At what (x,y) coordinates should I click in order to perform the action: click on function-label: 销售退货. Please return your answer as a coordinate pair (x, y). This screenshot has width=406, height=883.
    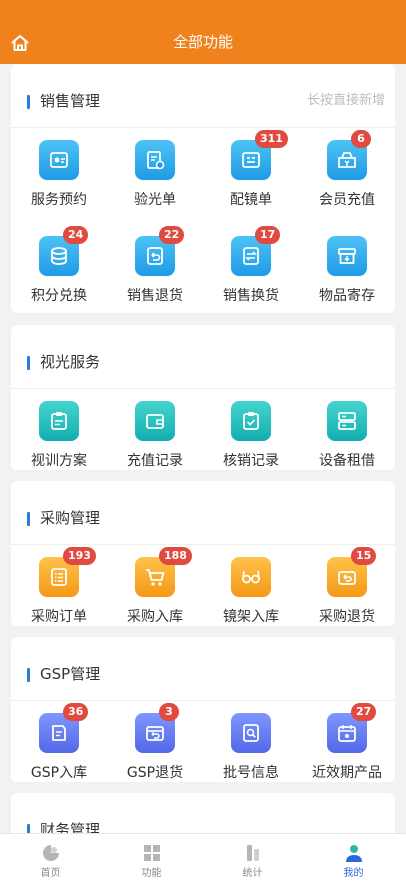
    Looking at the image, I should click on (155, 296).